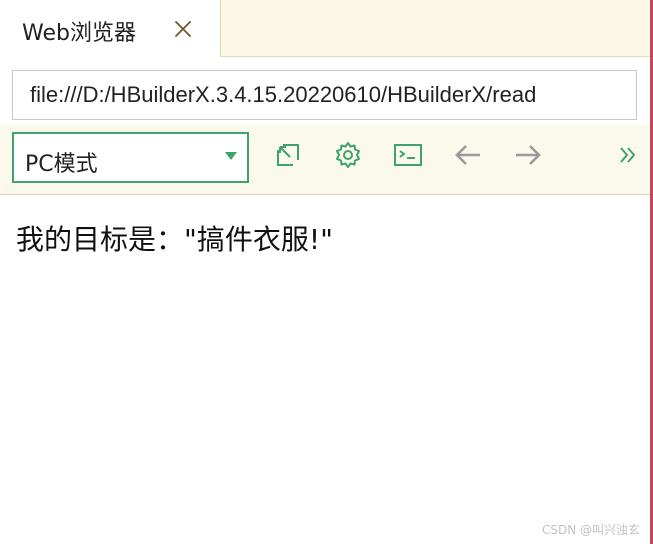  Describe the element at coordinates (590, 530) in the screenshot. I see `watermark: CSDN @叫兴浊玄` at that location.